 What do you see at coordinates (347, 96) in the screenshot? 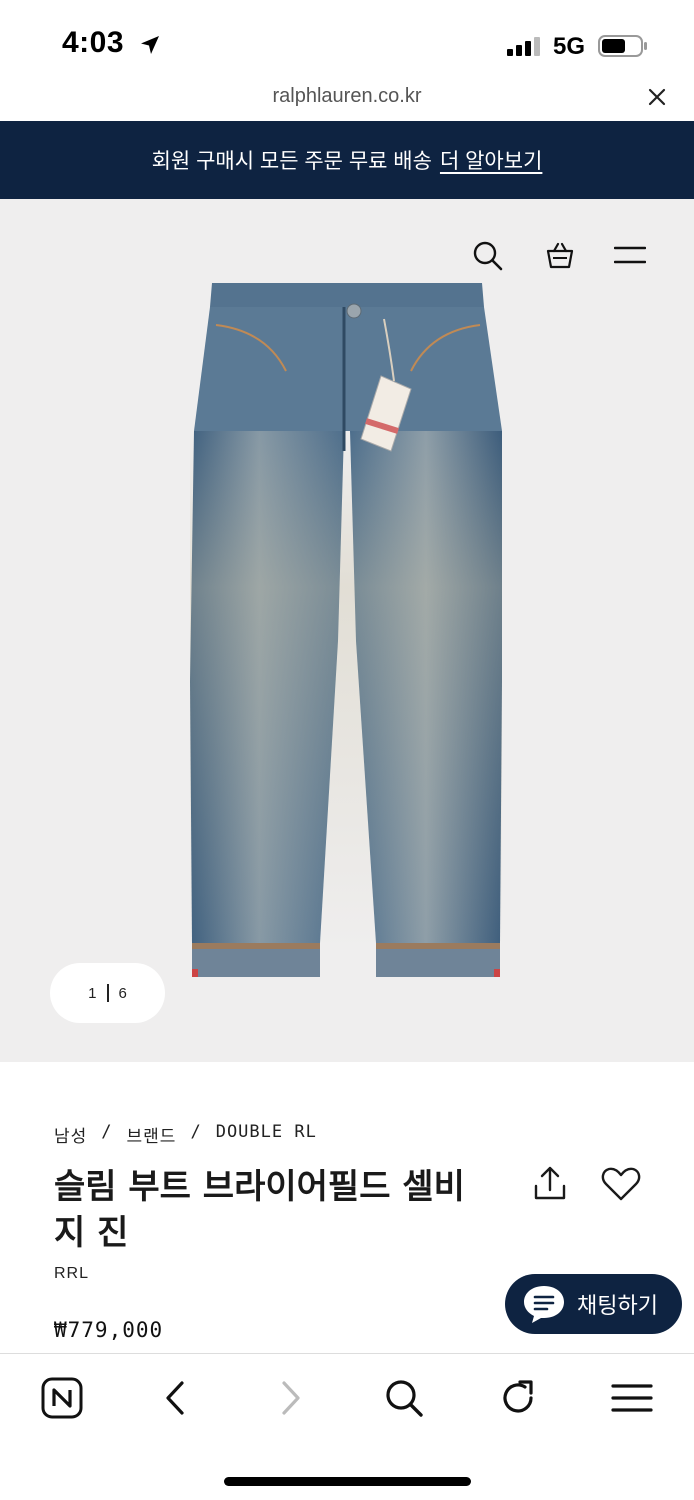
I see `url-domain: ralphlauren.co.kr` at bounding box center [347, 96].